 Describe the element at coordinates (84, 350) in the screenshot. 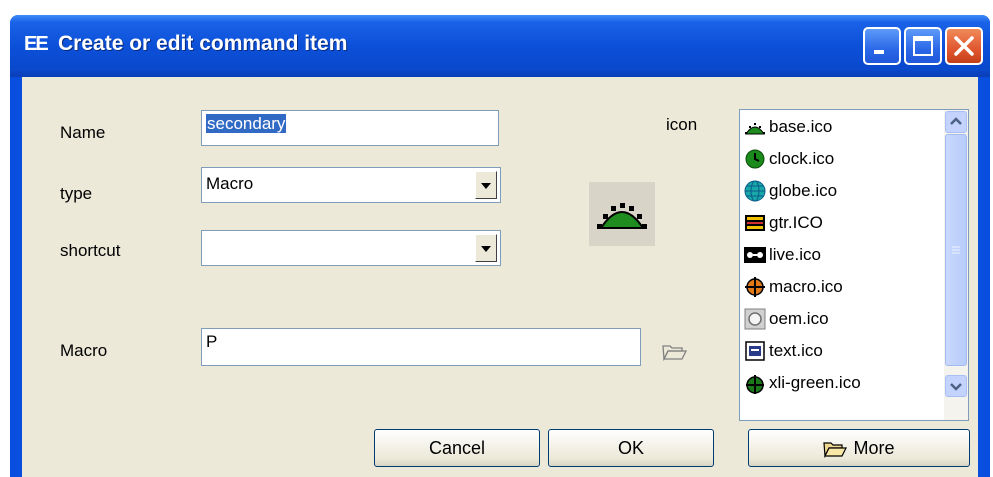

I see `macro-label: Macro` at that location.